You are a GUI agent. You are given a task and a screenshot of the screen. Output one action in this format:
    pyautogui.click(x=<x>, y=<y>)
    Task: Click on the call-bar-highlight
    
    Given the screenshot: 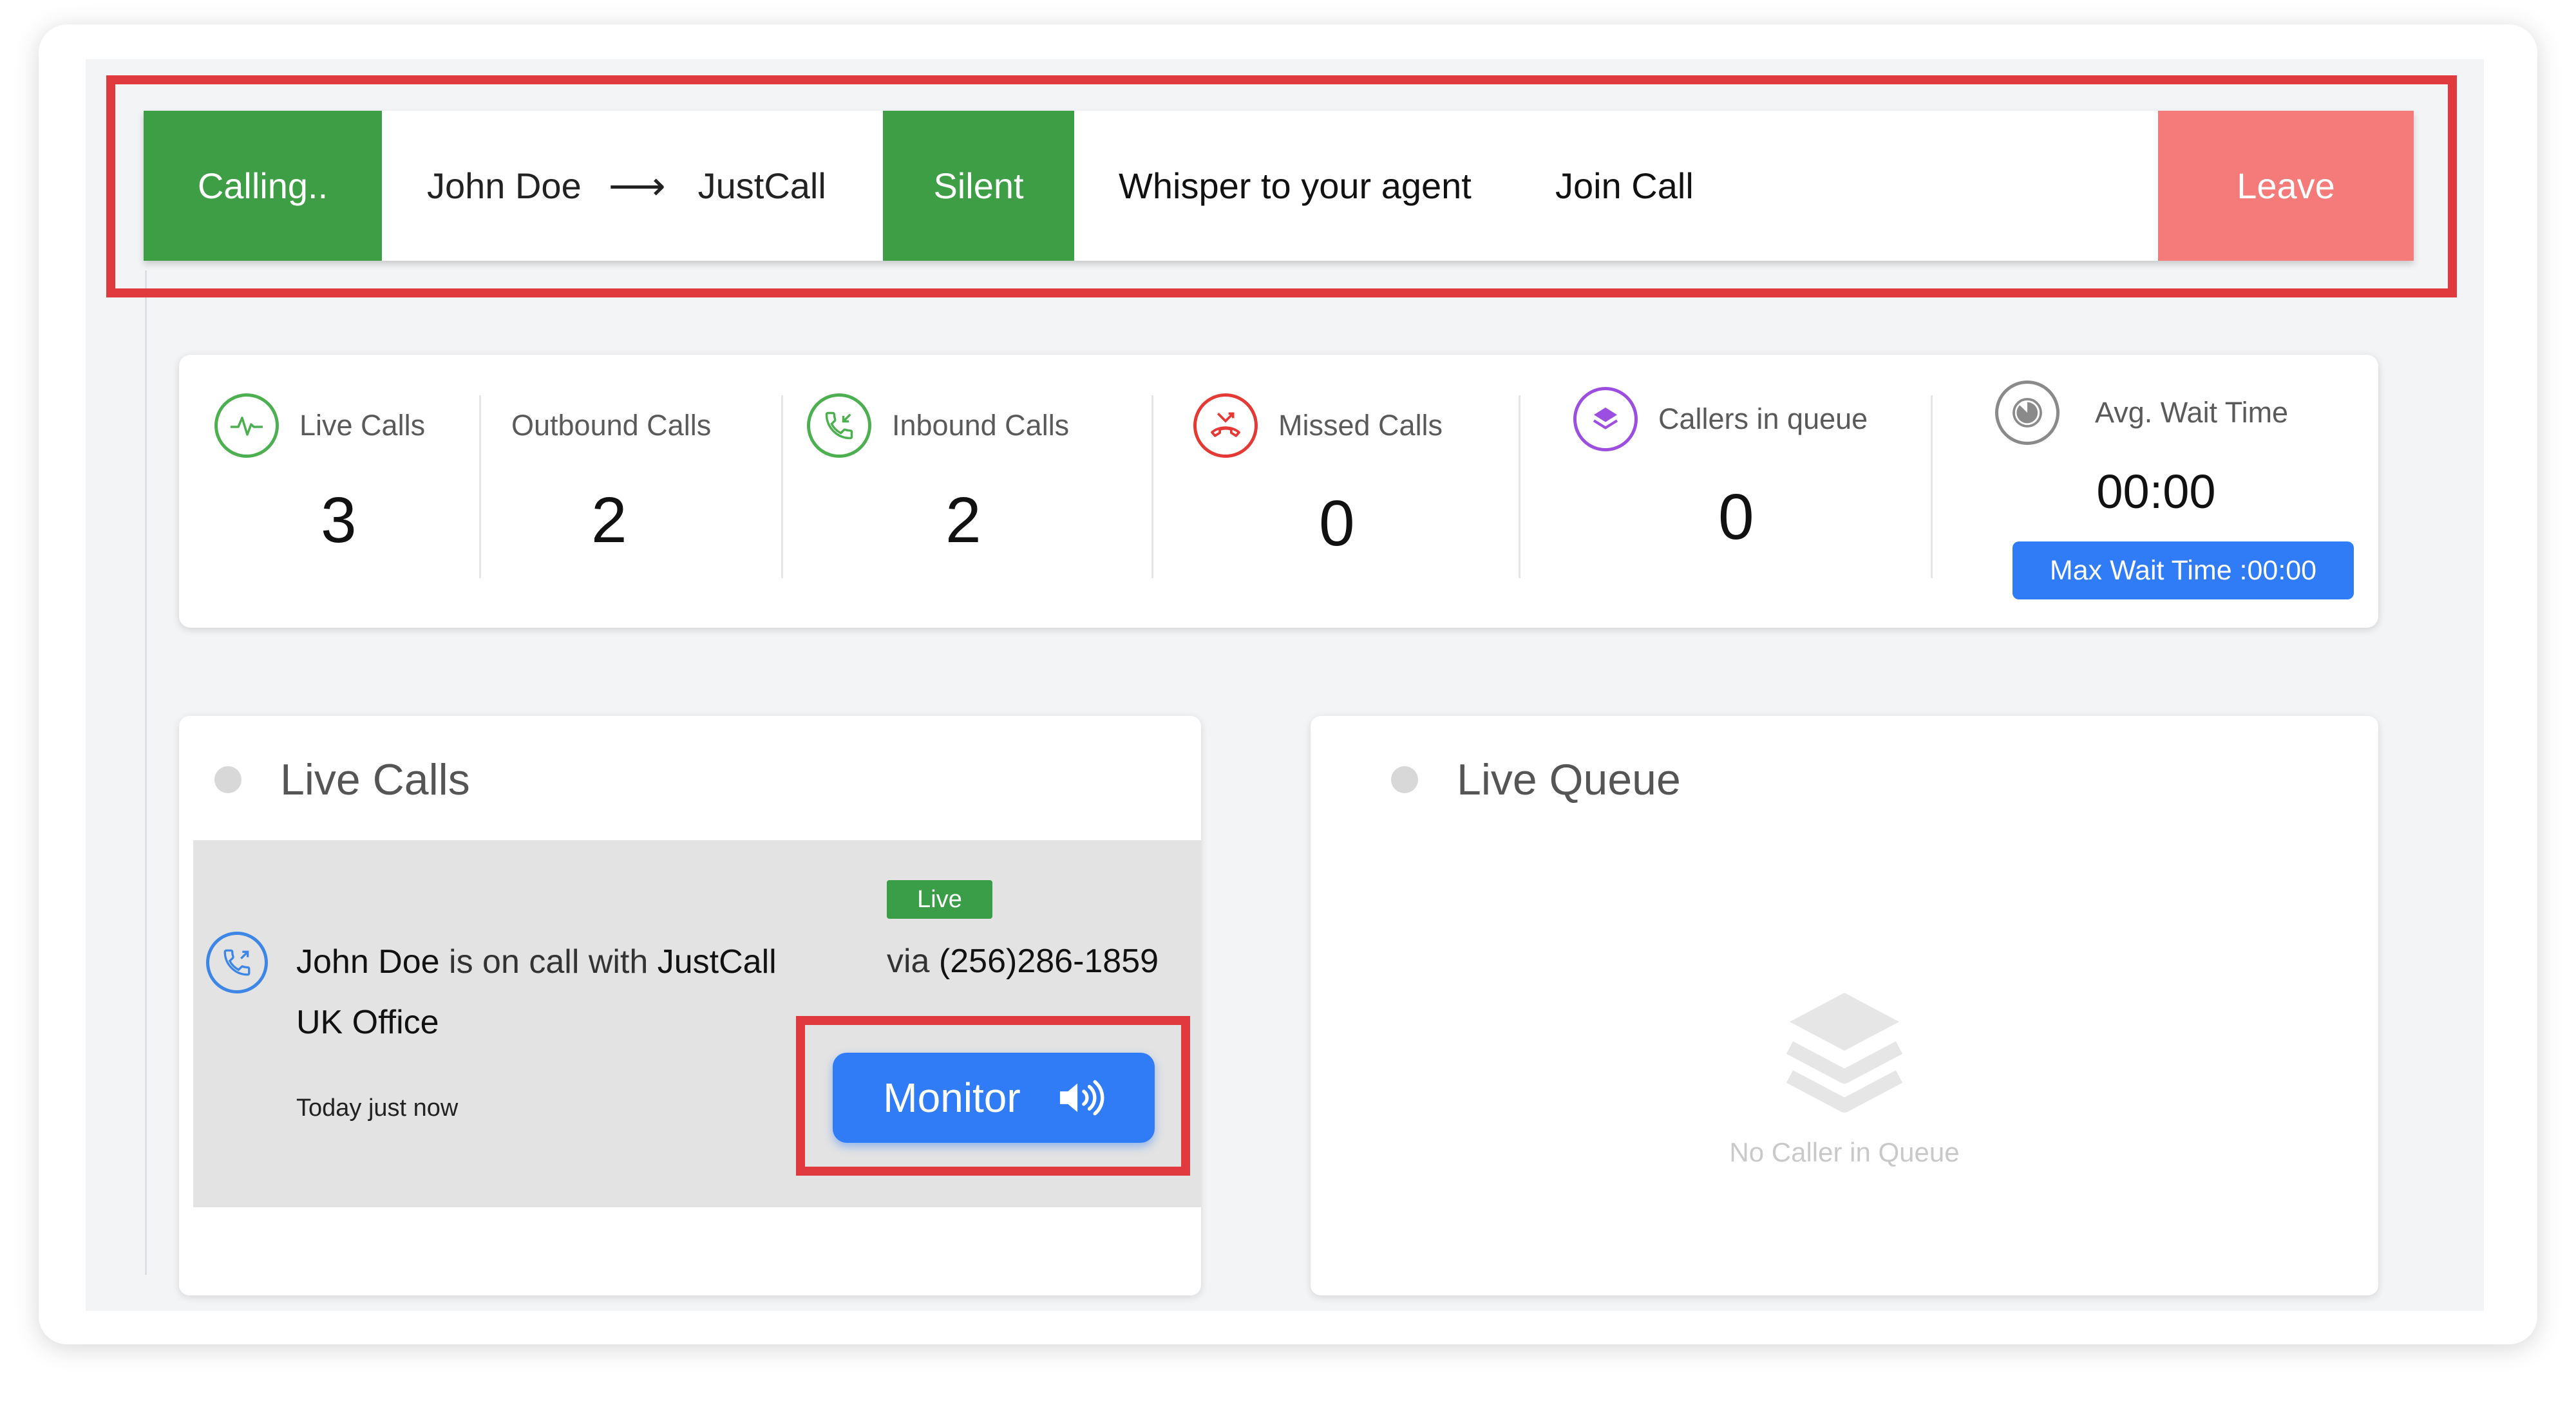 What is the action you would take?
    pyautogui.click(x=1282, y=186)
    